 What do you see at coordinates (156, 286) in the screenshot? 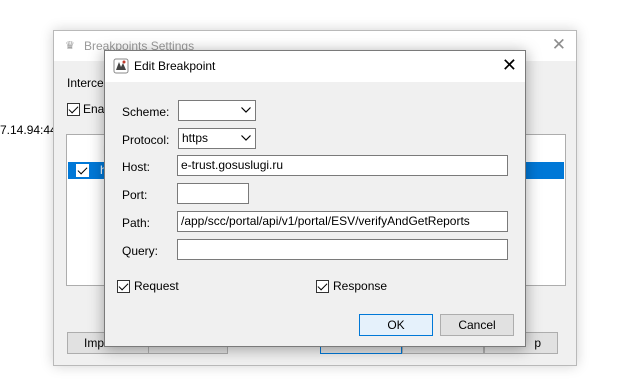
I see `request-label: Request` at bounding box center [156, 286].